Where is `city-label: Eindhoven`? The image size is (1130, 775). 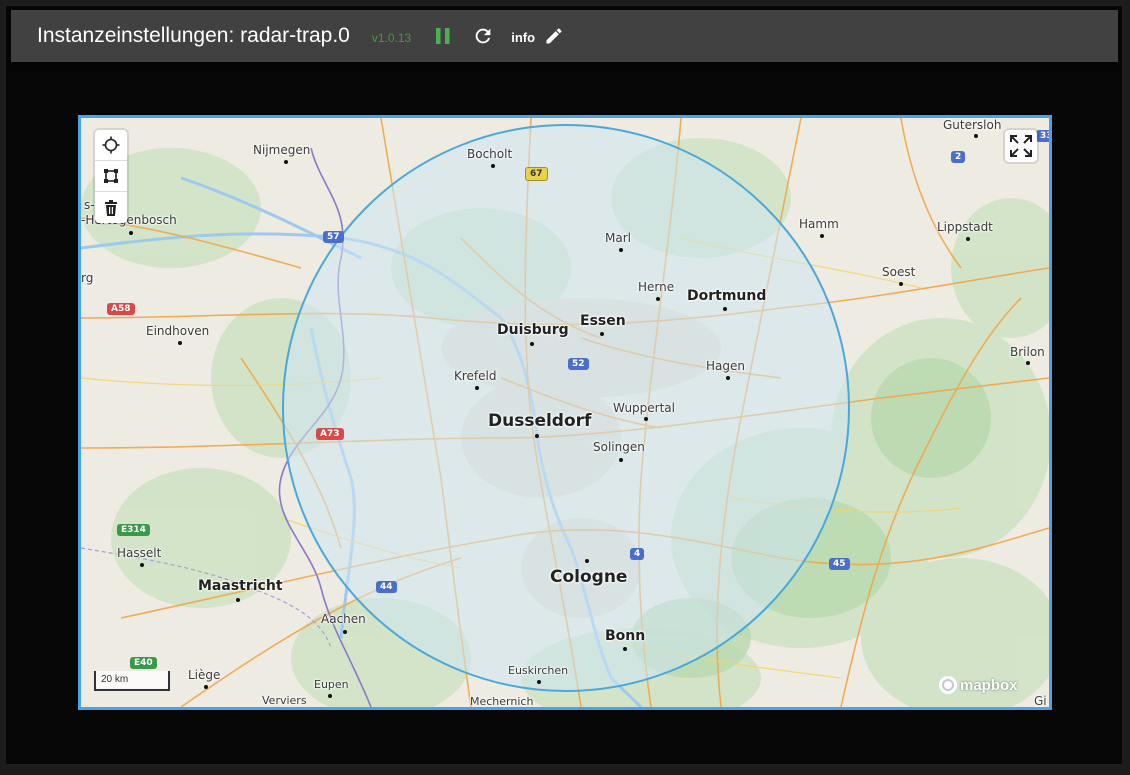 city-label: Eindhoven is located at coordinates (178, 331).